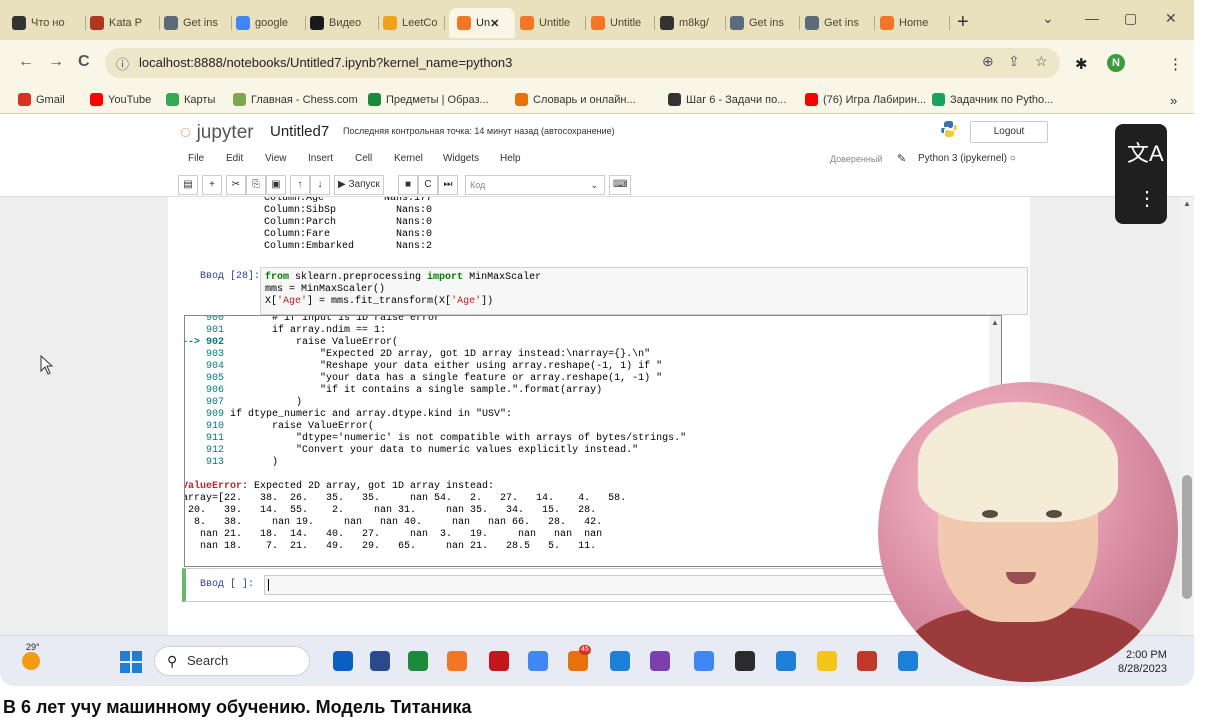 Image resolution: width=1207 pixels, height=723 pixels. What do you see at coordinates (620, 661) in the screenshot?
I see `chrome-profile-icon` at bounding box center [620, 661].